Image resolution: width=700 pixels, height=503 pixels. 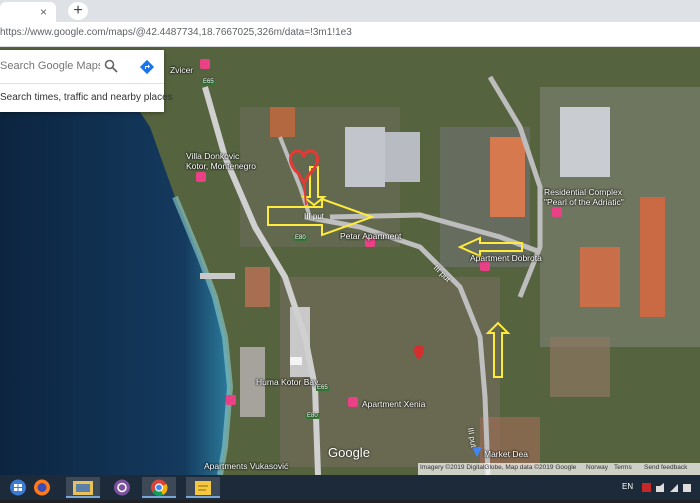 I want to click on tab-close-icon: ×, so click(x=43, y=12).